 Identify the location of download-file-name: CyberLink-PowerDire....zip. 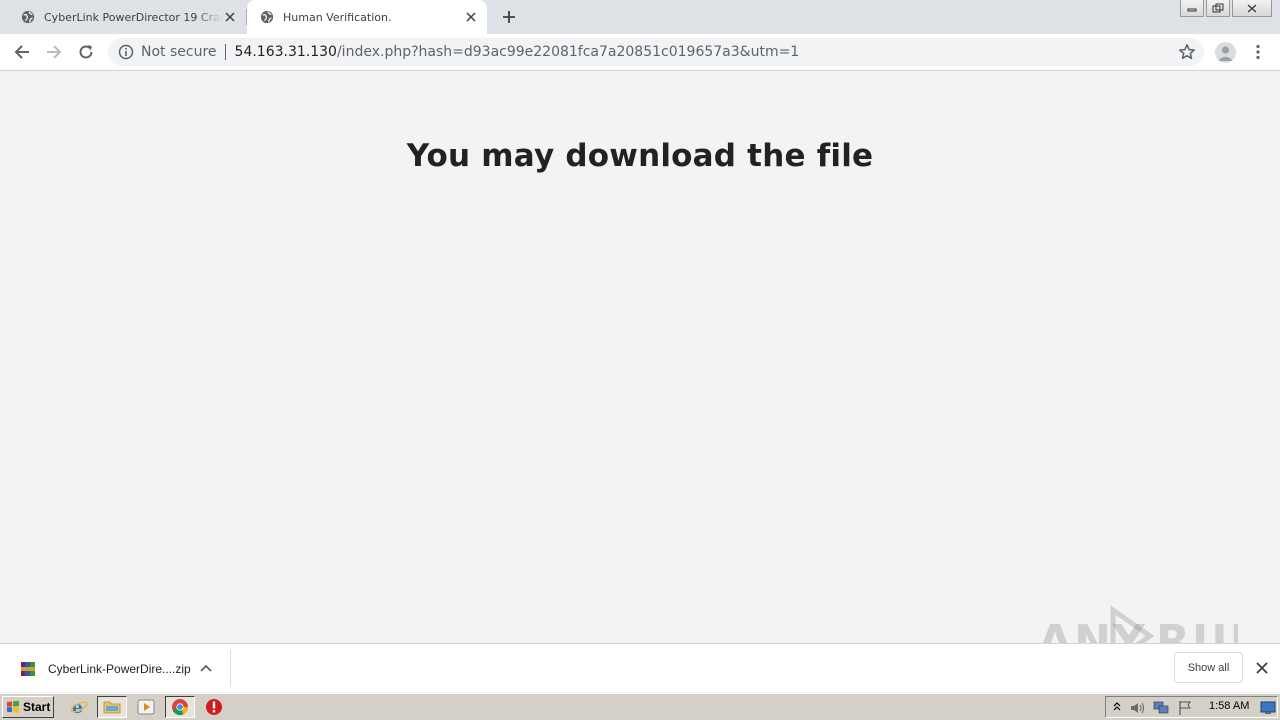
(119, 668).